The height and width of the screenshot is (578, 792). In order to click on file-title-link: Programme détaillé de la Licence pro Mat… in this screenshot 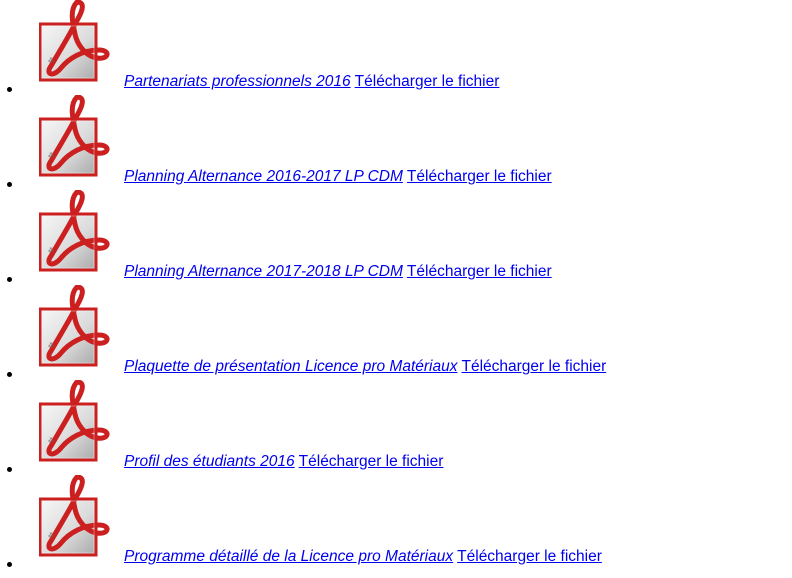, I will do `click(288, 556)`.